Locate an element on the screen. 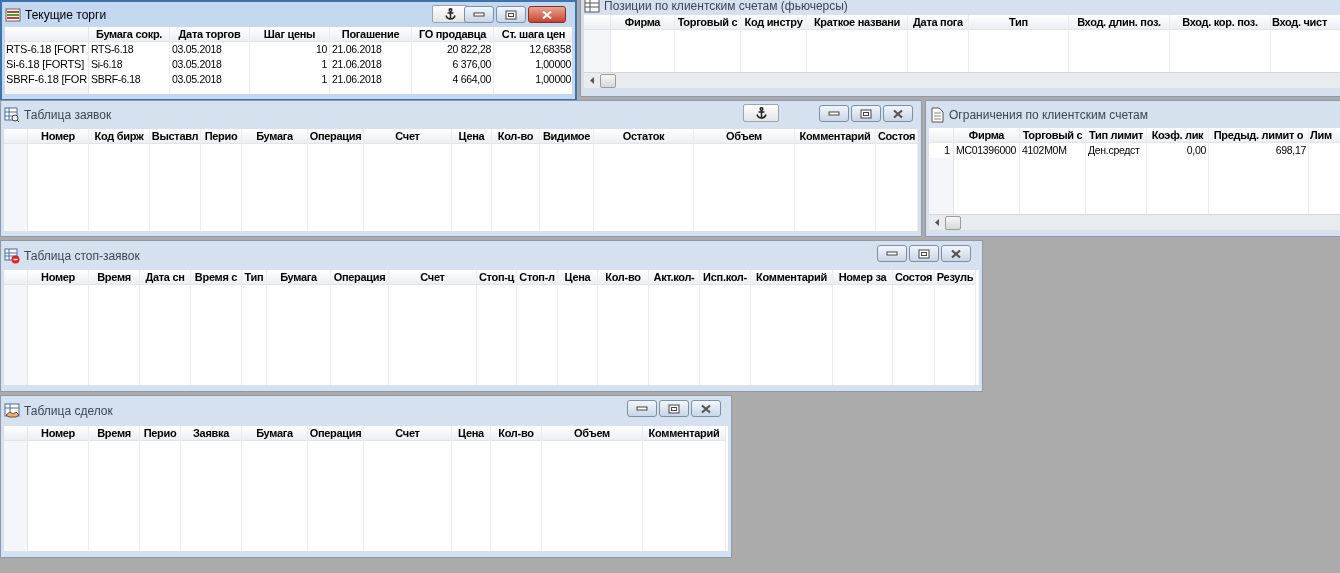 The image size is (1340, 573). row-header: 1 is located at coordinates (941, 150).